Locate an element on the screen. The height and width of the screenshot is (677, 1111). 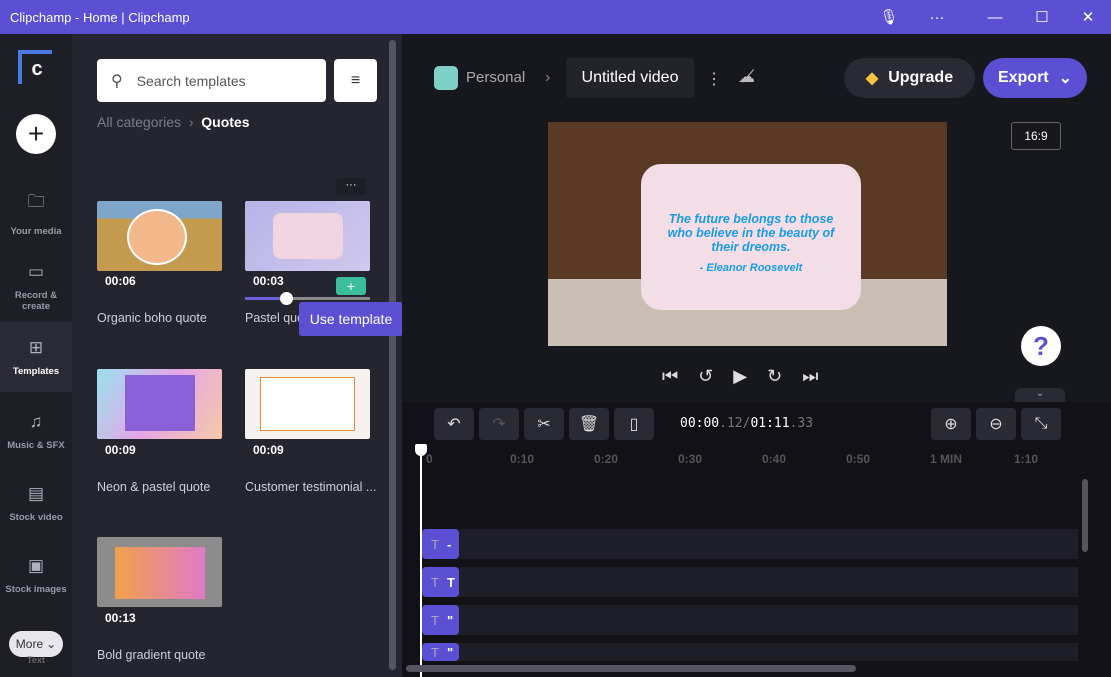
templates-icon: ⊞ is located at coordinates (36, 347).